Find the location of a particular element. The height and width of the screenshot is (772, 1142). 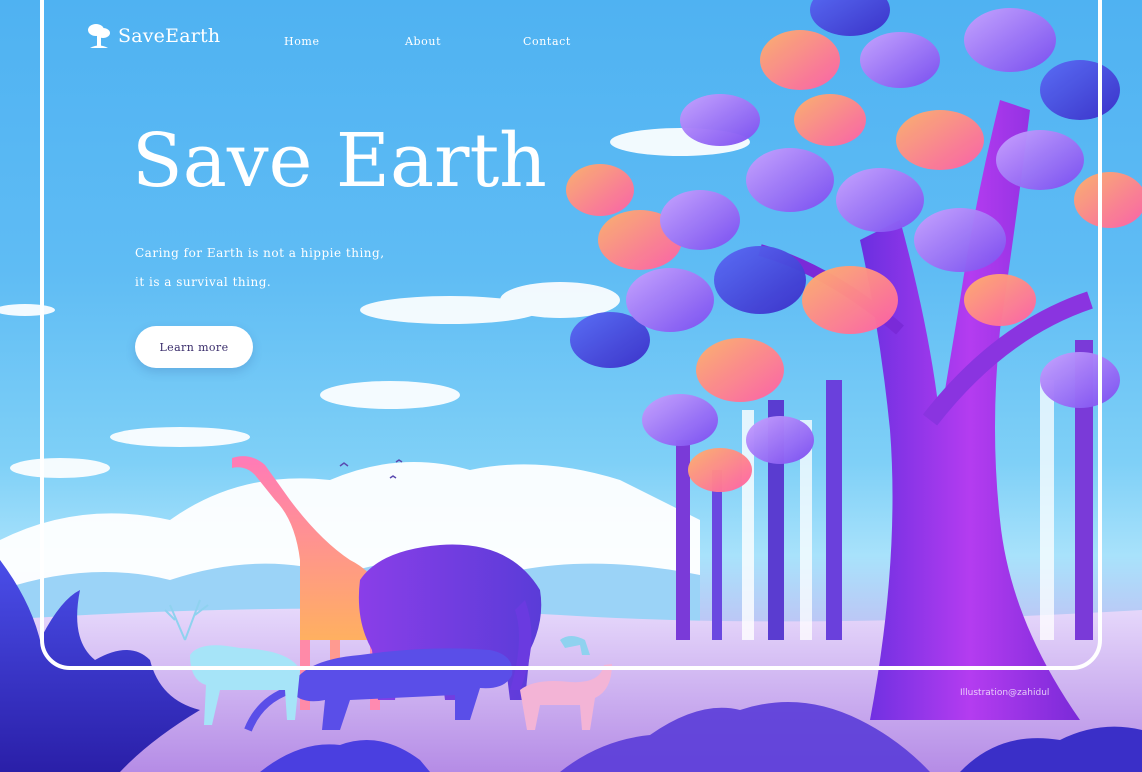

hero-title: Save Earth is located at coordinates (339, 161).